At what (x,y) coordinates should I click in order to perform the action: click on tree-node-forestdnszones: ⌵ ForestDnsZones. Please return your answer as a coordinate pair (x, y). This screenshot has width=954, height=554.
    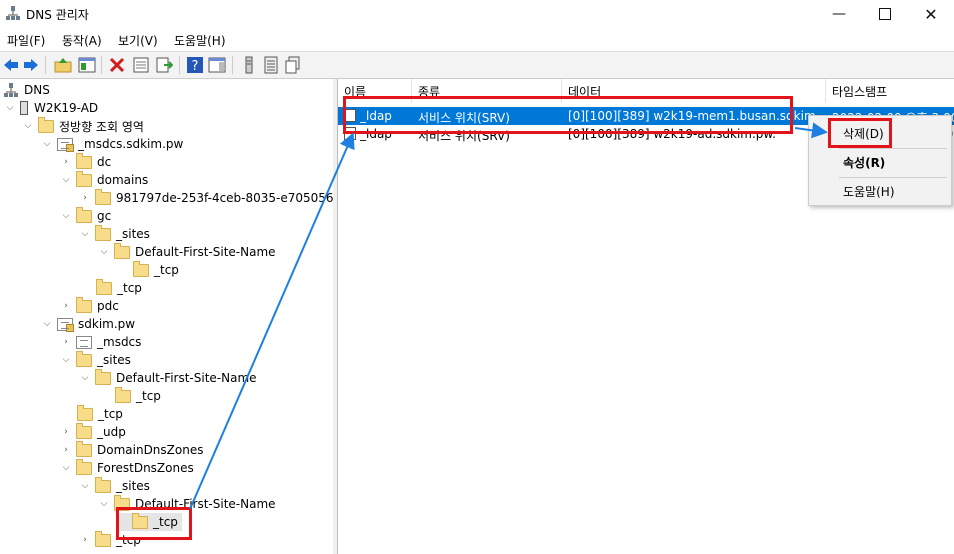
    Looking at the image, I should click on (127, 467).